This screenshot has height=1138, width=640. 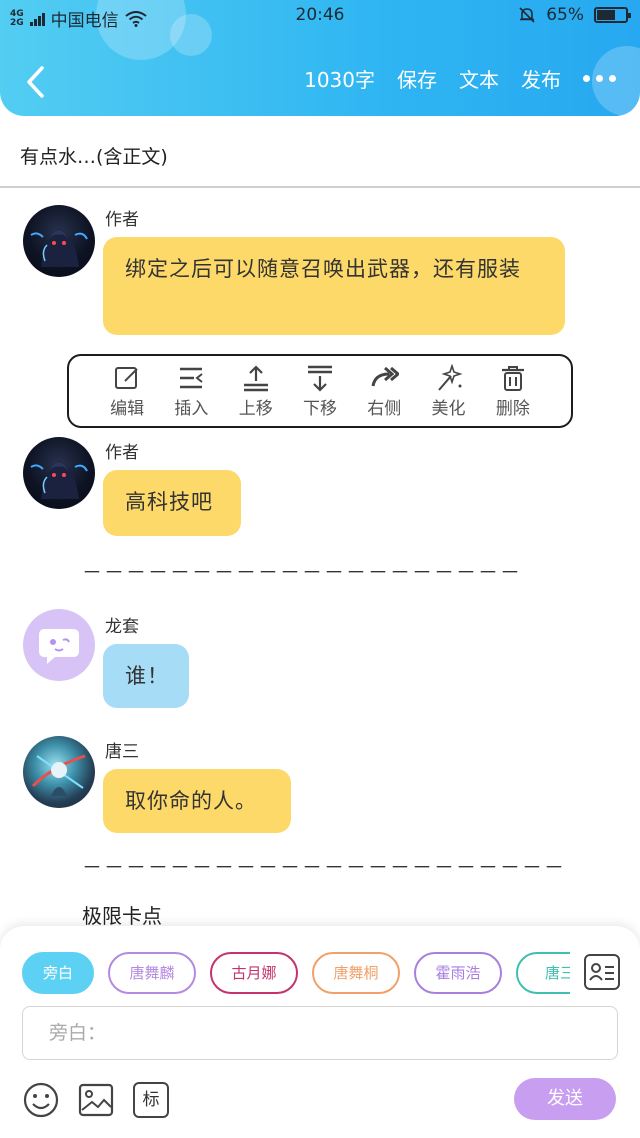 I want to click on message-bubble: 取你命的人。, so click(x=197, y=801).